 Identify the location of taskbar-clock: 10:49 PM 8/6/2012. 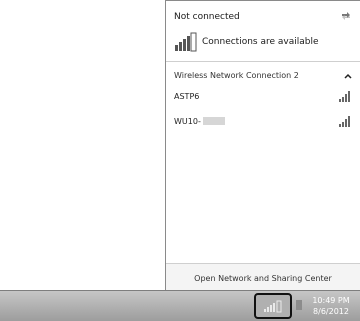
(331, 306).